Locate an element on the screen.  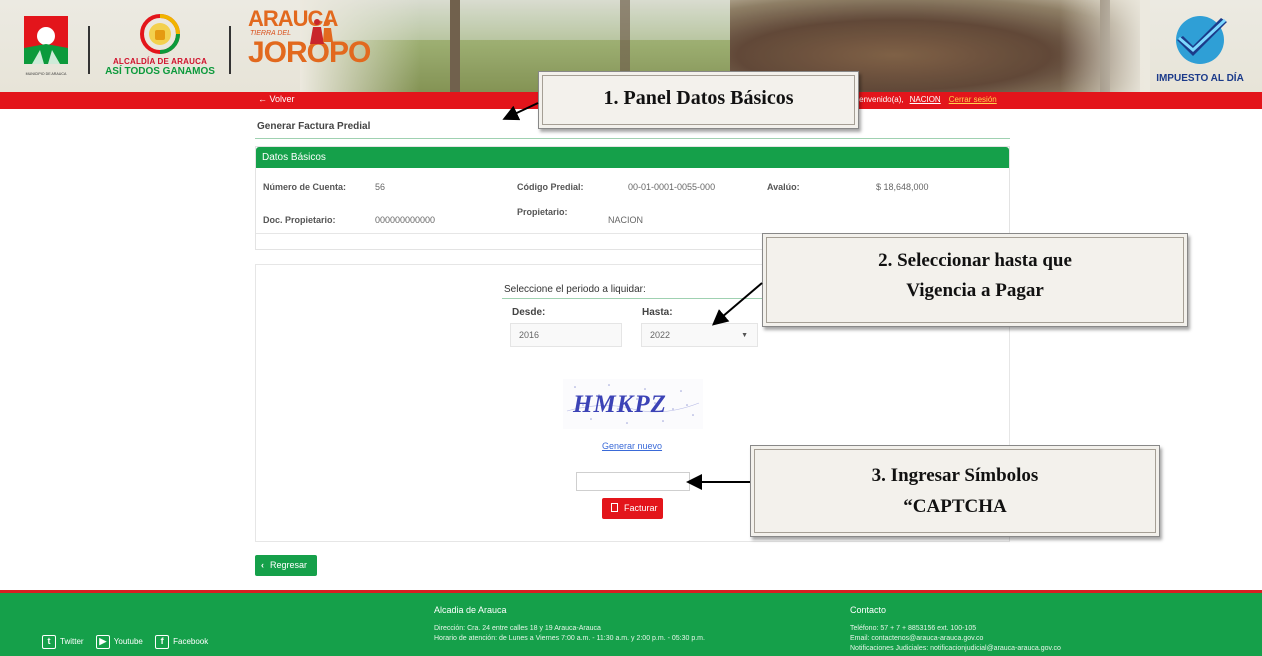
captcha-input is located at coordinates (633, 481).